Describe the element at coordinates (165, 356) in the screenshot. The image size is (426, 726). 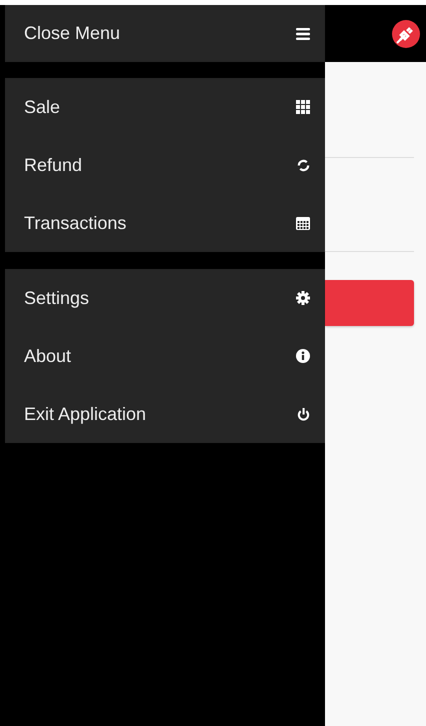
I see `menu-item: About` at that location.